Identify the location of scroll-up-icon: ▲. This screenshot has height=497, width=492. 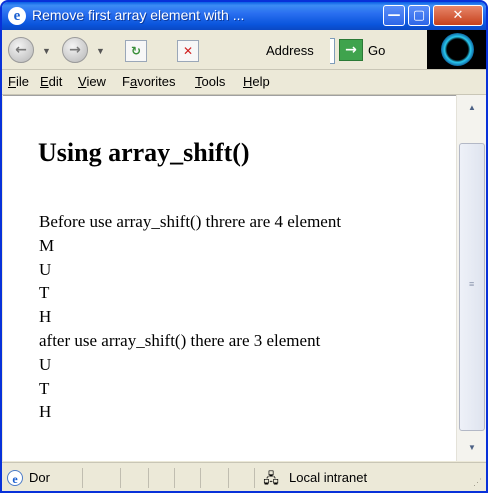
(472, 108).